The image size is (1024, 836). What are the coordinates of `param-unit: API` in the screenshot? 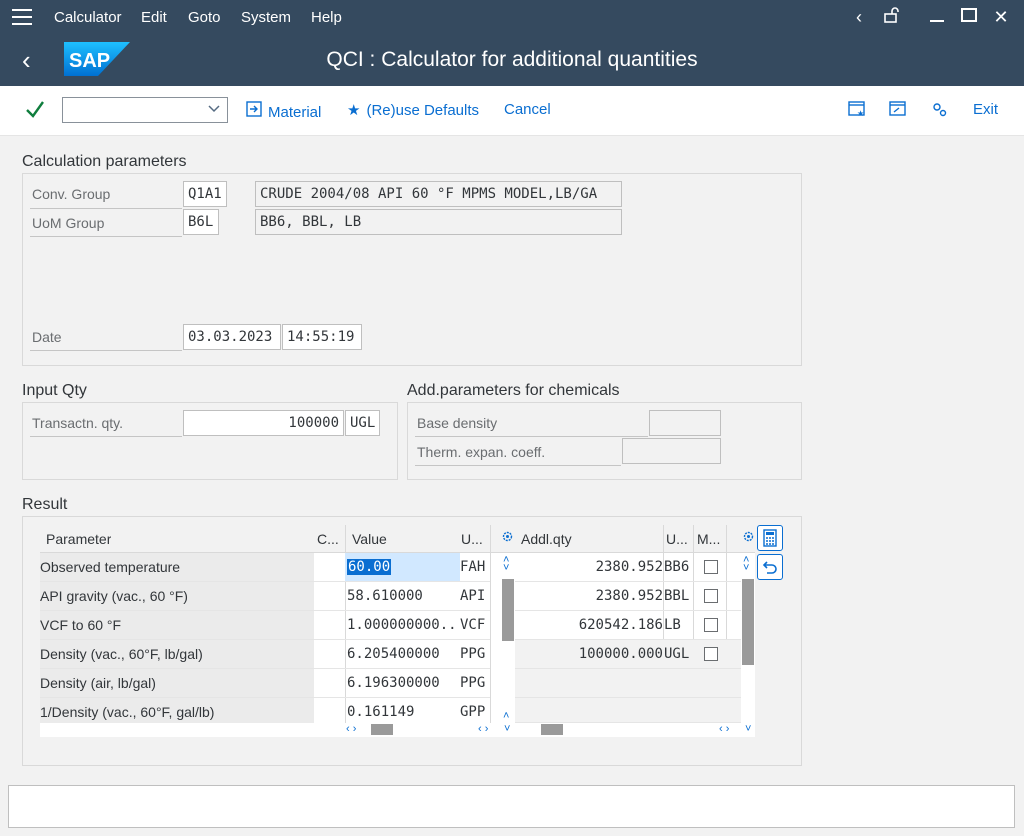 It's located at (473, 596).